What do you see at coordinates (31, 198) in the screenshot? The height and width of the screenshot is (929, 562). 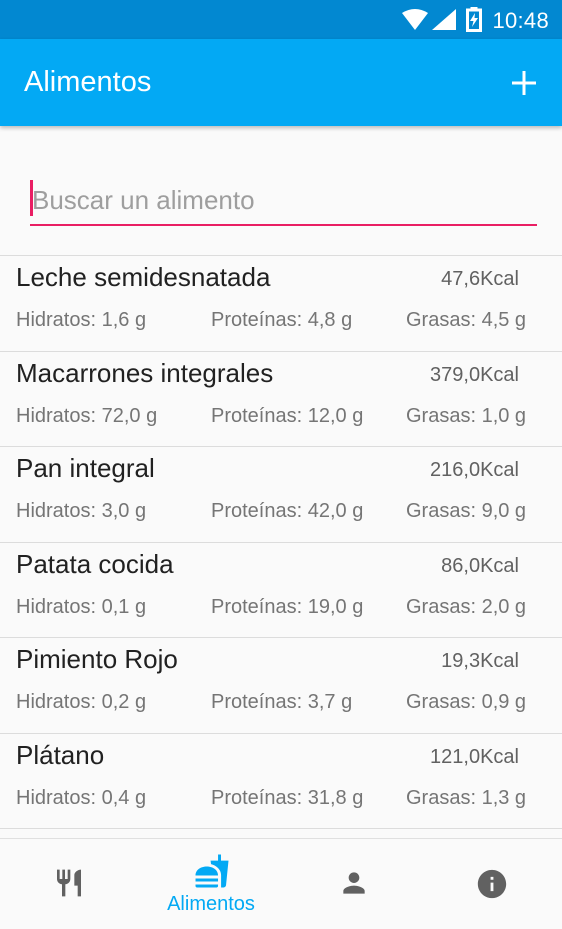 I see `text-cursor` at bounding box center [31, 198].